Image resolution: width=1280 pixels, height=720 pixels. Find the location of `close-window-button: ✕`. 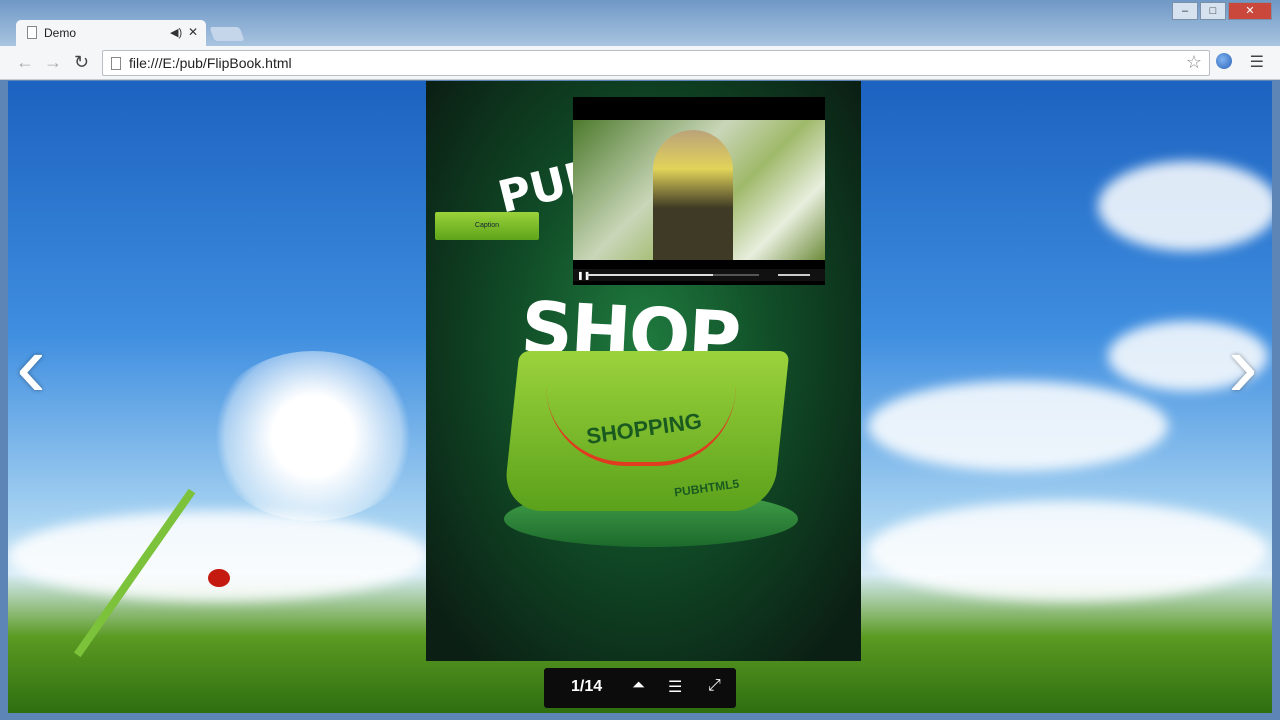

close-window-button: ✕ is located at coordinates (1250, 11).